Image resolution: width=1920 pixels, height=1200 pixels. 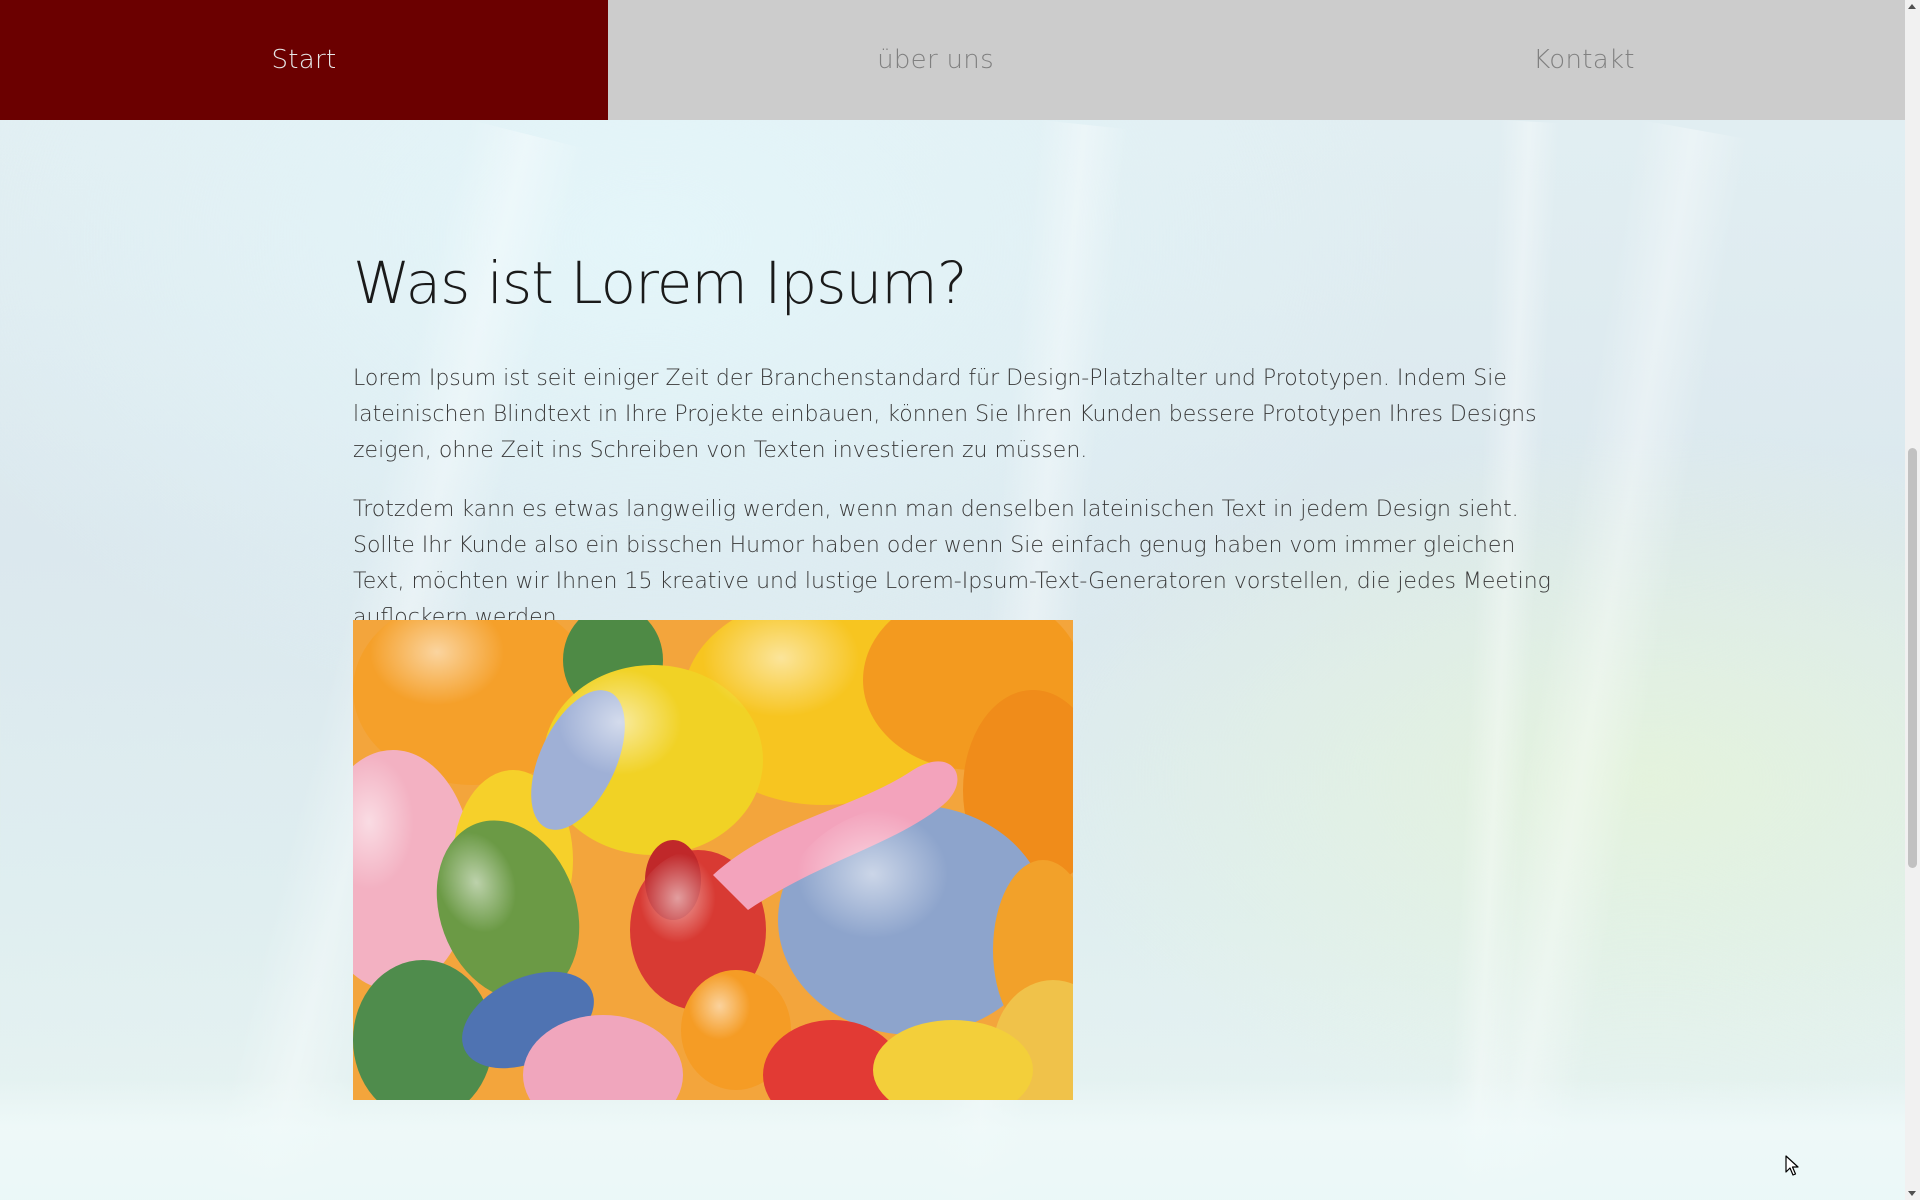 What do you see at coordinates (1912, 1193) in the screenshot?
I see `scroll-down-arrow-icon` at bounding box center [1912, 1193].